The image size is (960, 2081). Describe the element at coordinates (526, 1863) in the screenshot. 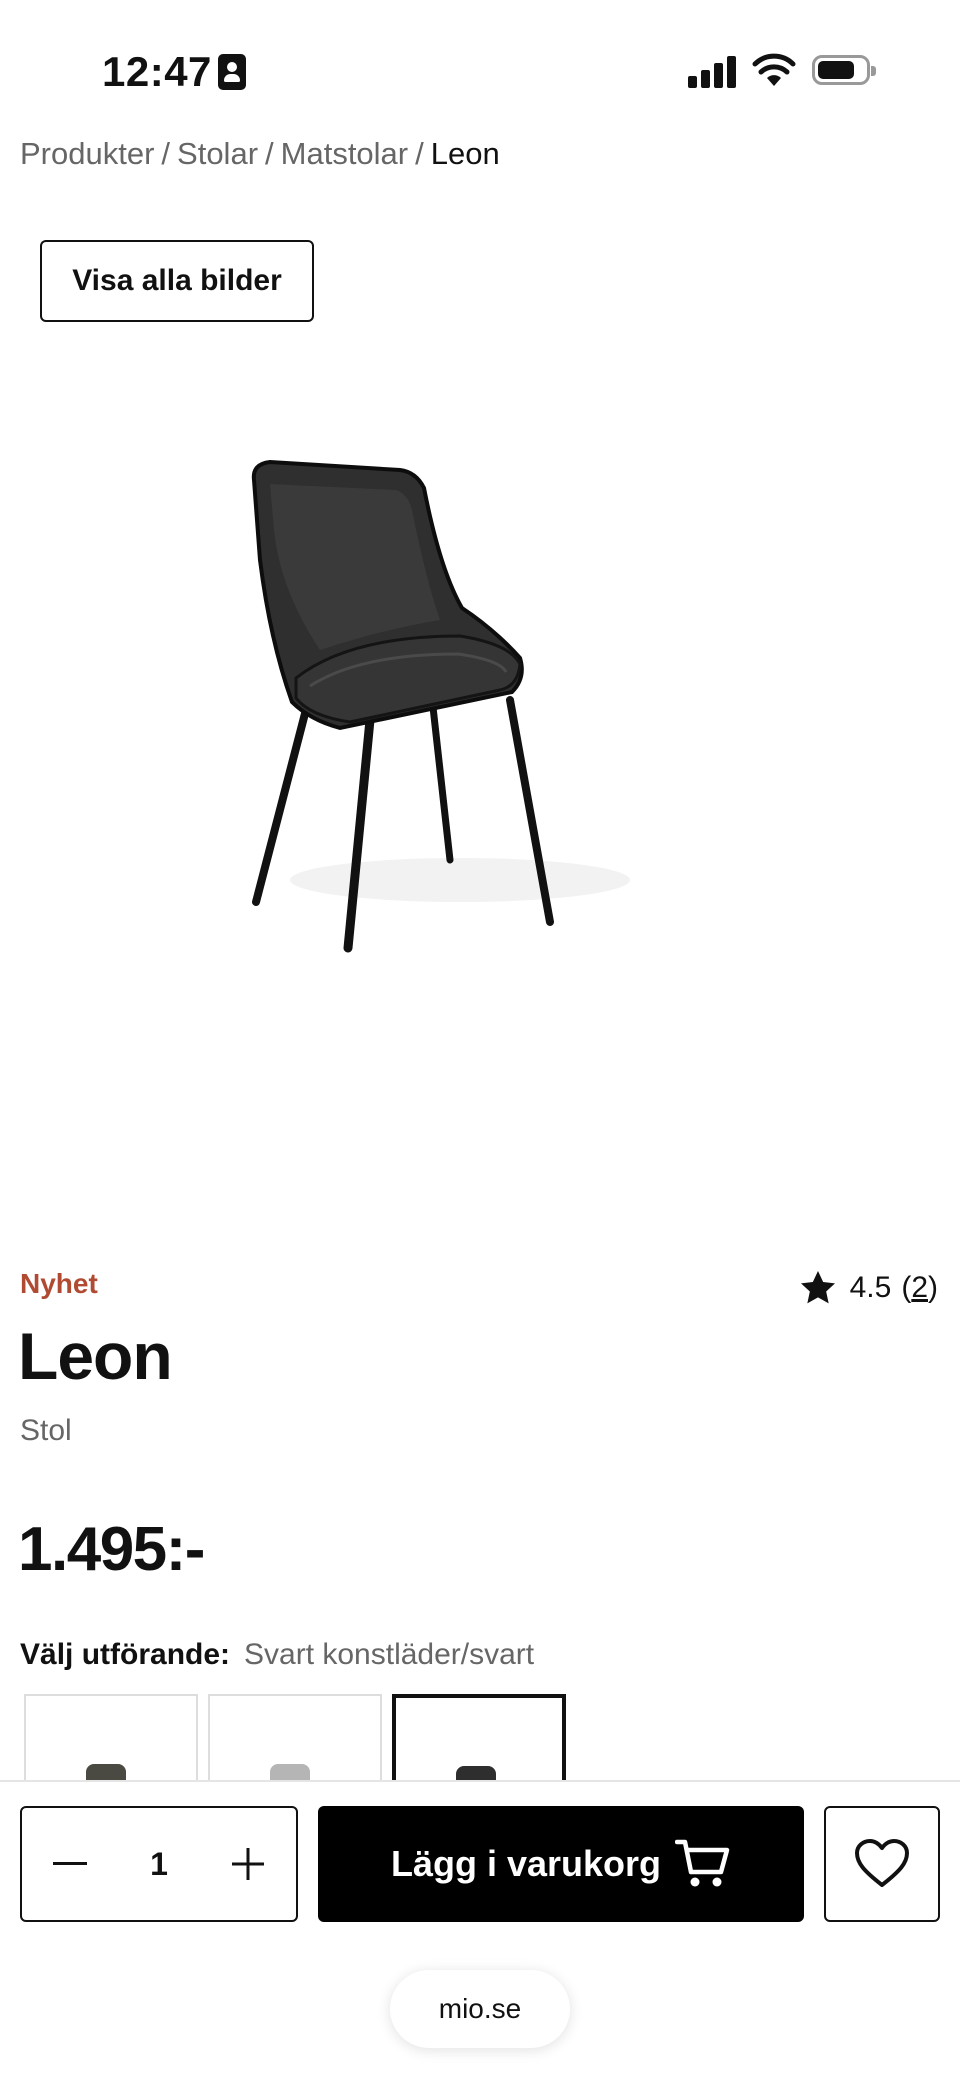

I see `add-to-cart-label: Lägg i varukorg` at that location.